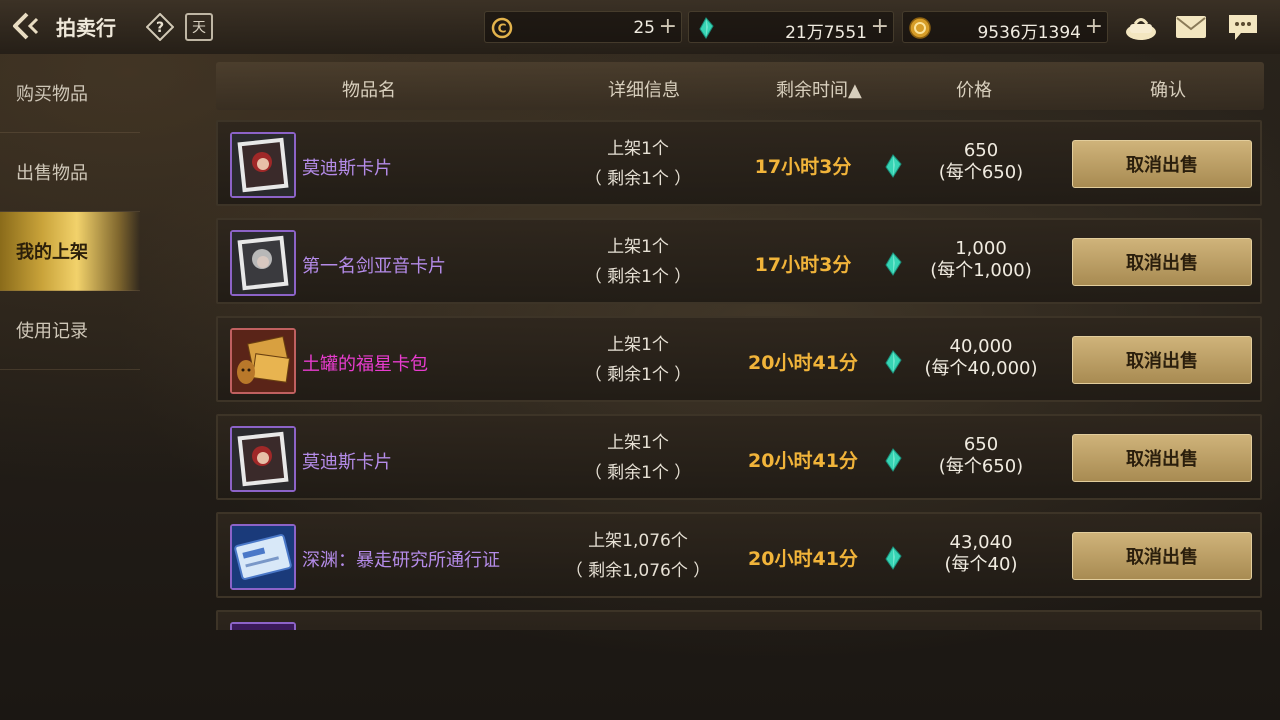 The width and height of the screenshot is (1280, 720). I want to click on sidebar-item-my-listings: 我的上架, so click(70, 251).